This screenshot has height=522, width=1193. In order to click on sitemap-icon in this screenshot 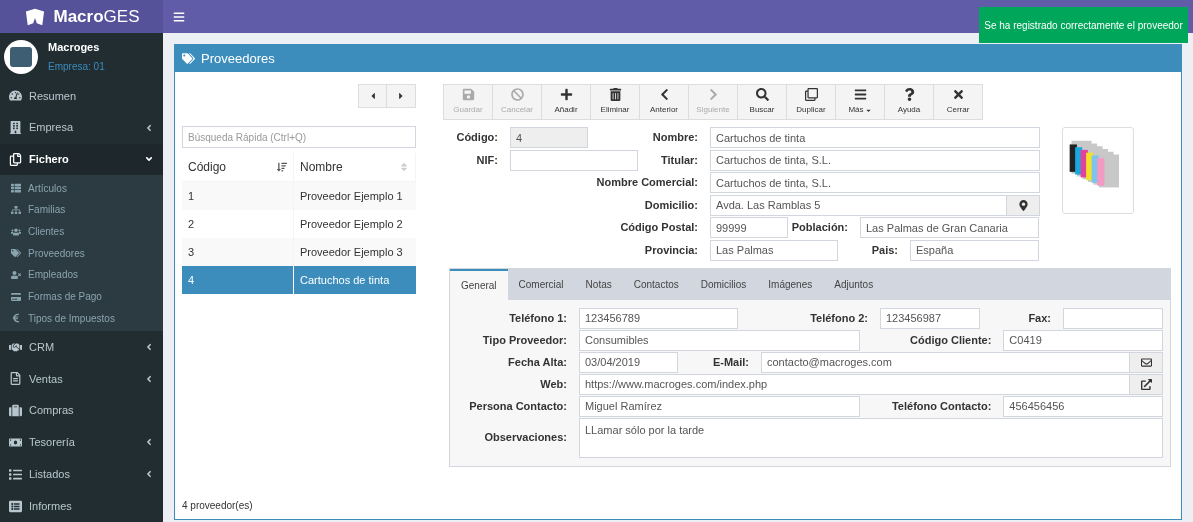, I will do `click(16, 209)`.